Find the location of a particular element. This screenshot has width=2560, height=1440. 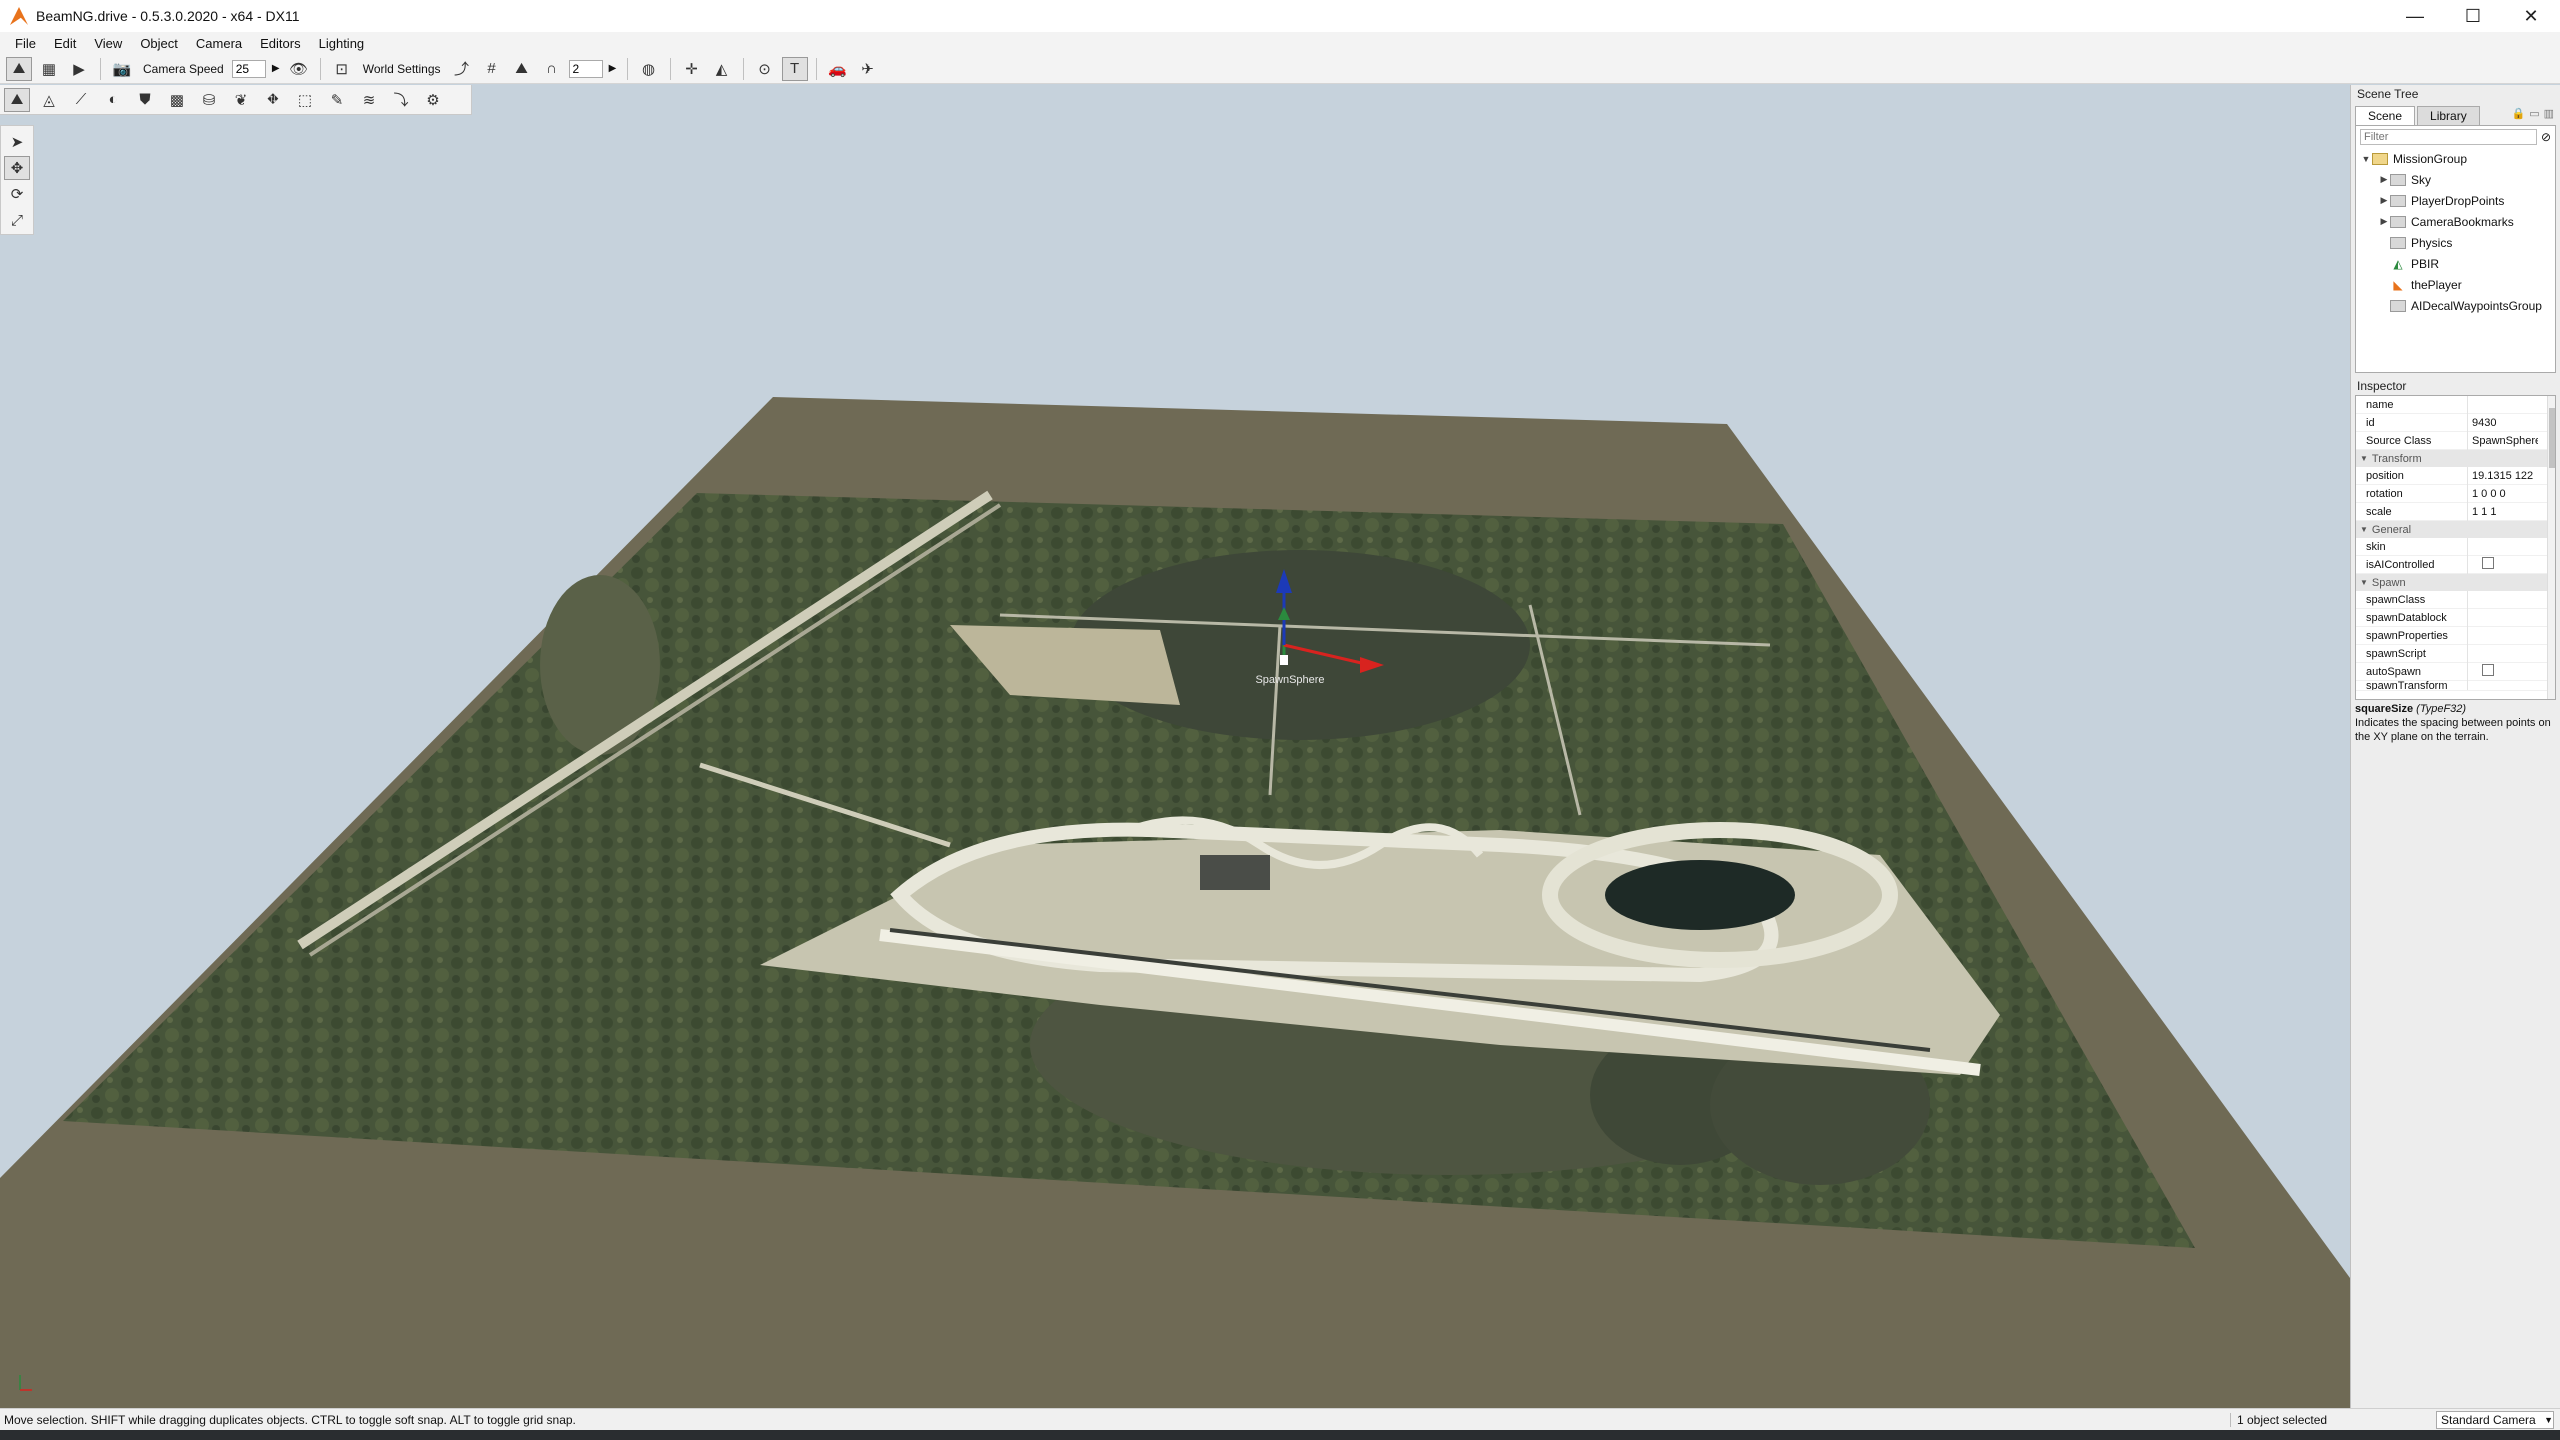

menu-editors: Editors is located at coordinates (280, 43).